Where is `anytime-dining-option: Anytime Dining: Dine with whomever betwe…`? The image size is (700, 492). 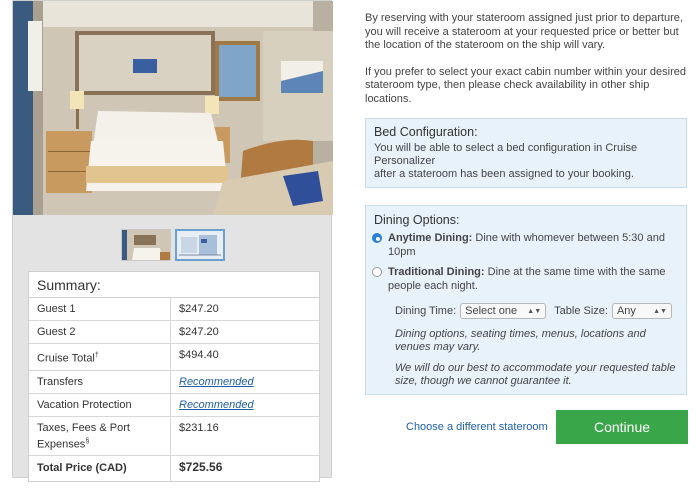 anytime-dining-option: Anytime Dining: Dine with whomever betwe… is located at coordinates (525, 245).